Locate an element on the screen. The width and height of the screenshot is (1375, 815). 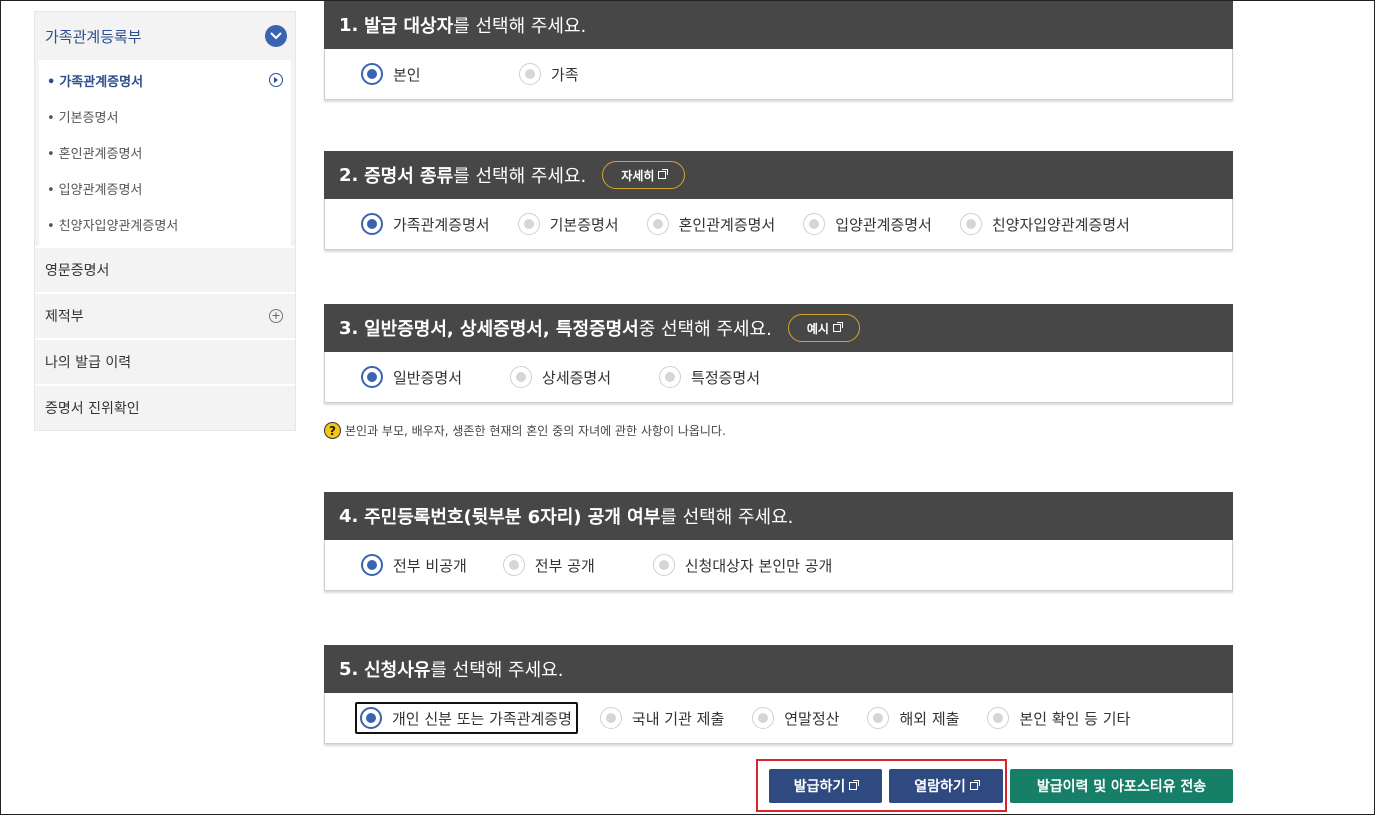
radio-label: 전부 비공개 is located at coordinates (430, 565).